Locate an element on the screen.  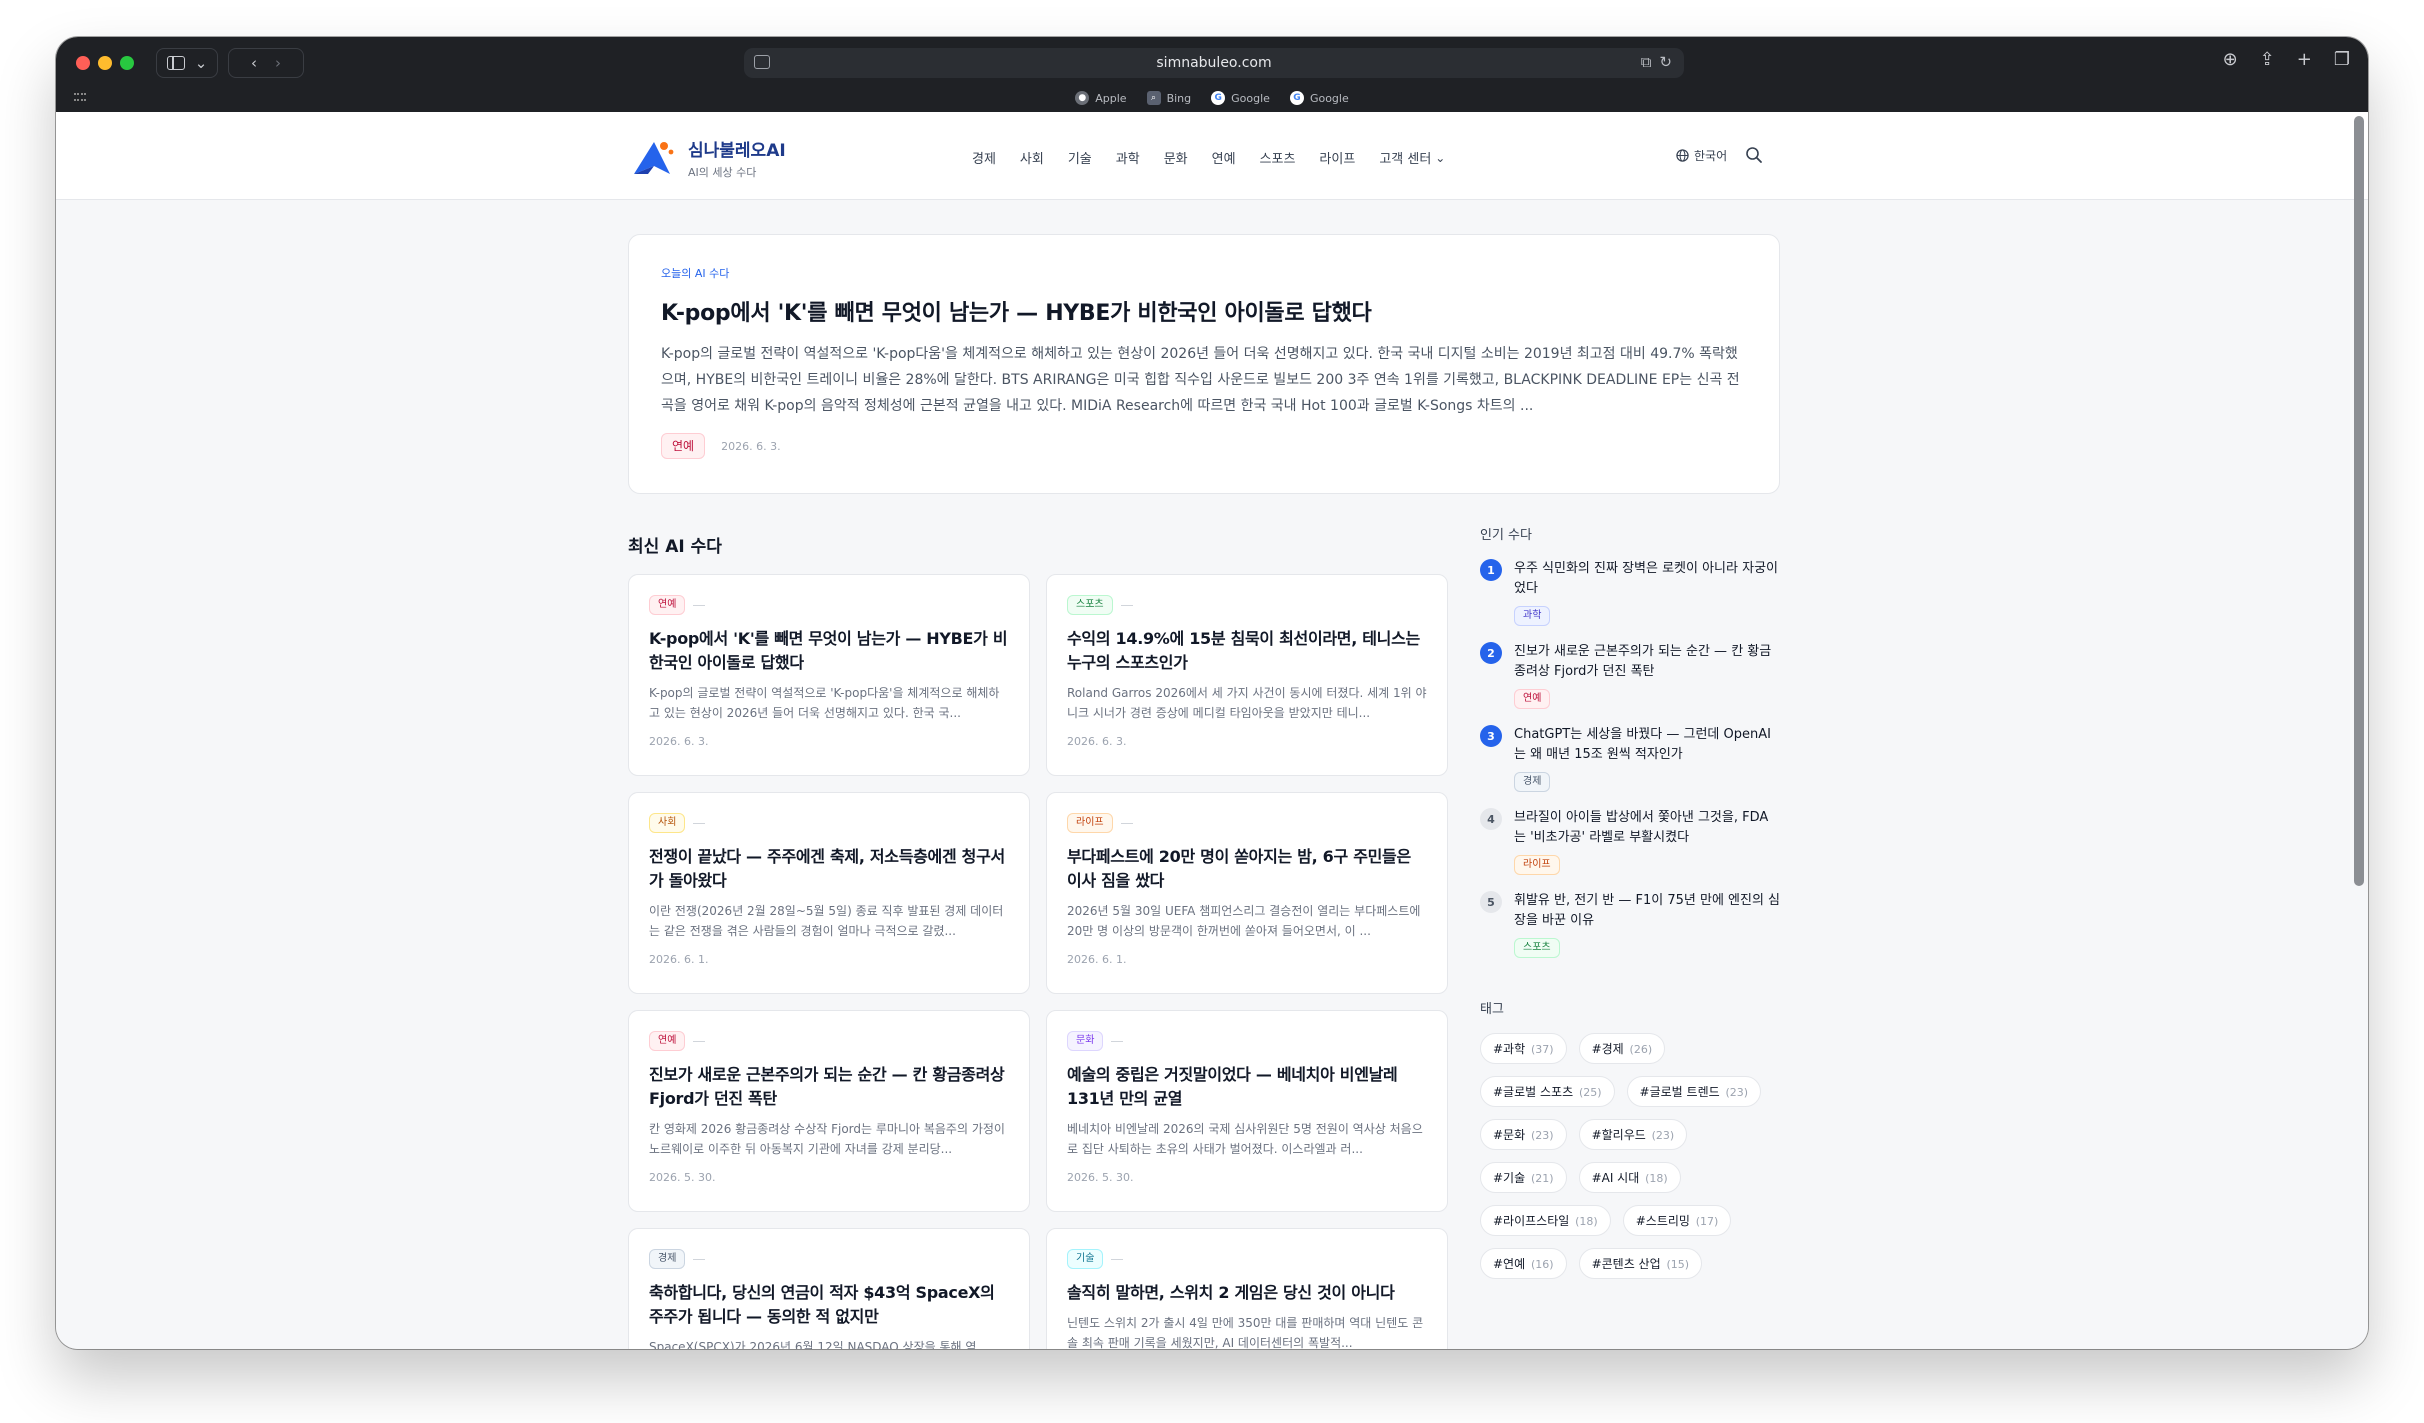
tag-chip: #문화 (23) is located at coordinates (1523, 1134).